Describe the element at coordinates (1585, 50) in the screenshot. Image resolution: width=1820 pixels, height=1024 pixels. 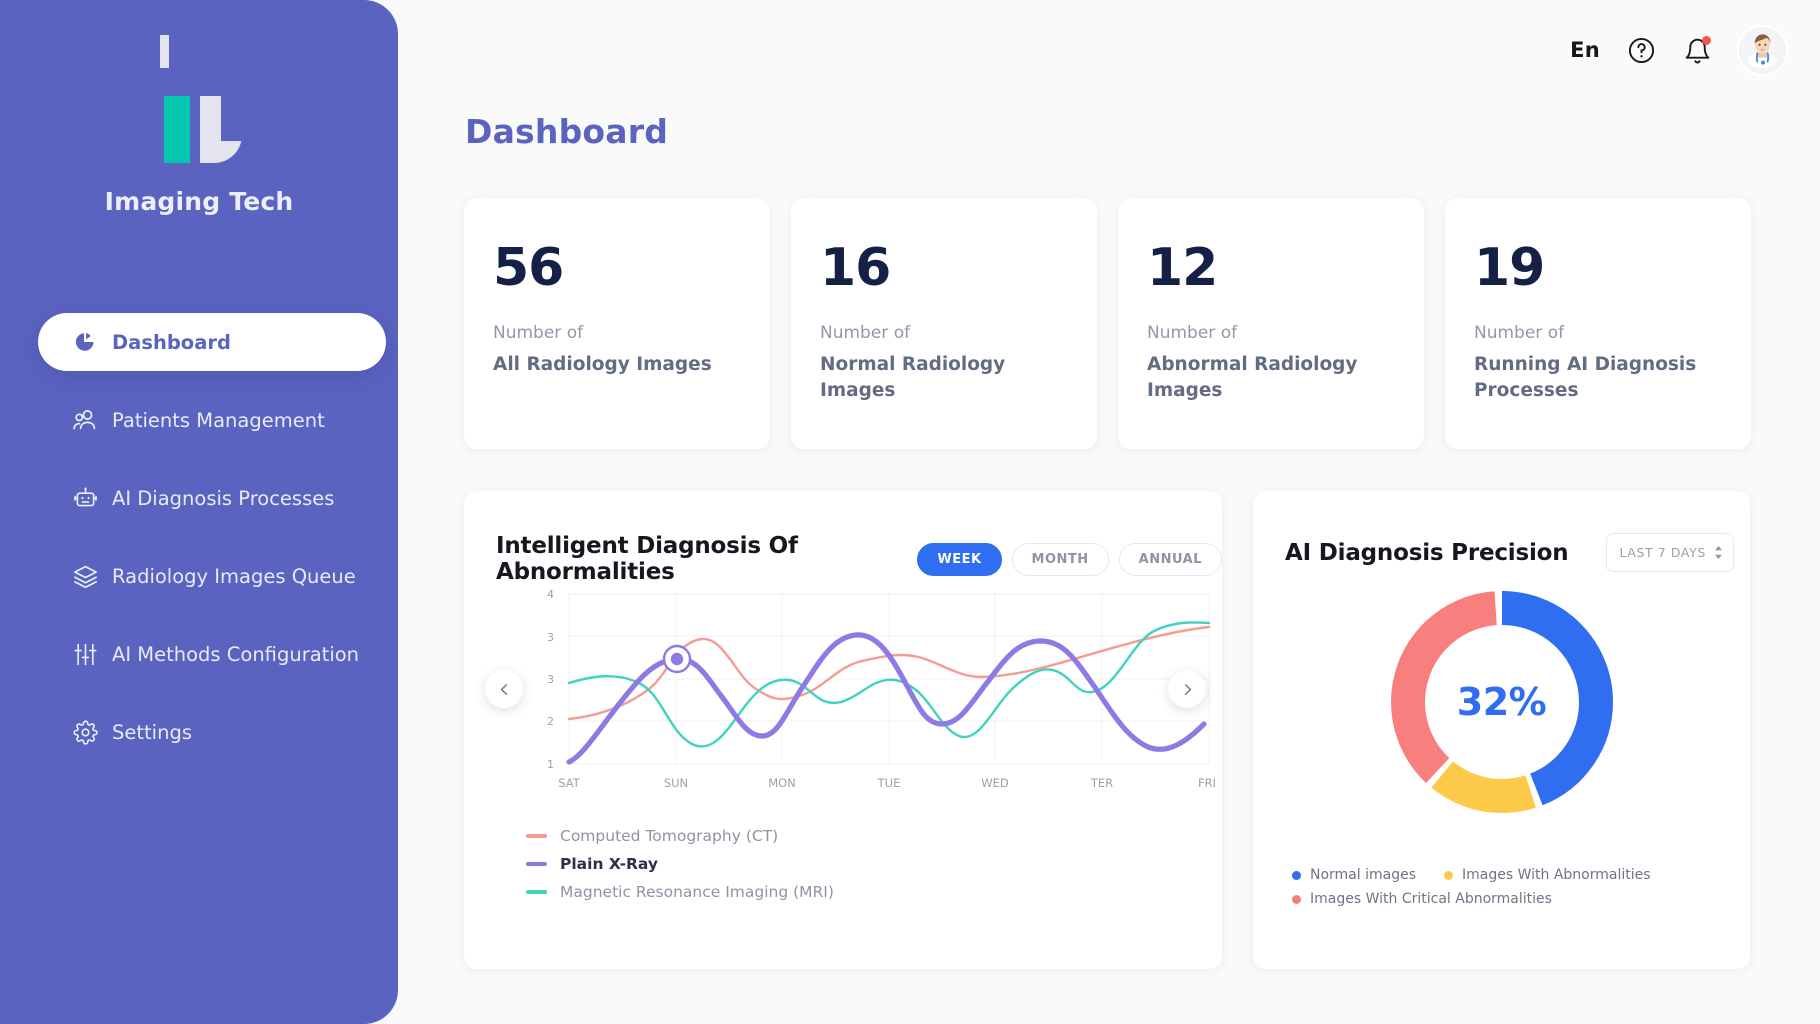
I see `language-toggle: En` at that location.